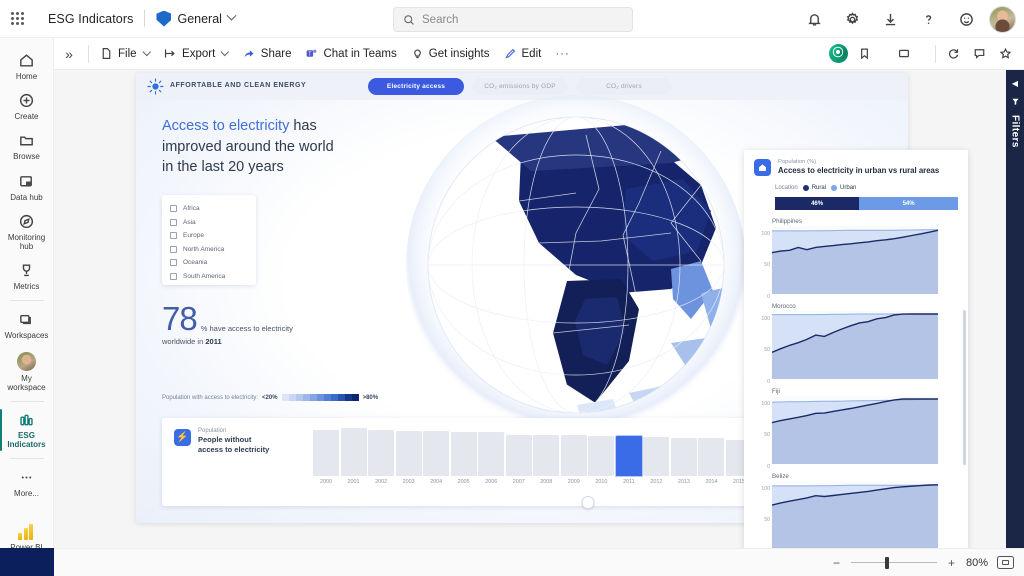 Image resolution: width=1024 pixels, height=576 pixels. What do you see at coordinates (360, 53) in the screenshot?
I see `chat-in-teams-label: Chat in Teams` at bounding box center [360, 53].